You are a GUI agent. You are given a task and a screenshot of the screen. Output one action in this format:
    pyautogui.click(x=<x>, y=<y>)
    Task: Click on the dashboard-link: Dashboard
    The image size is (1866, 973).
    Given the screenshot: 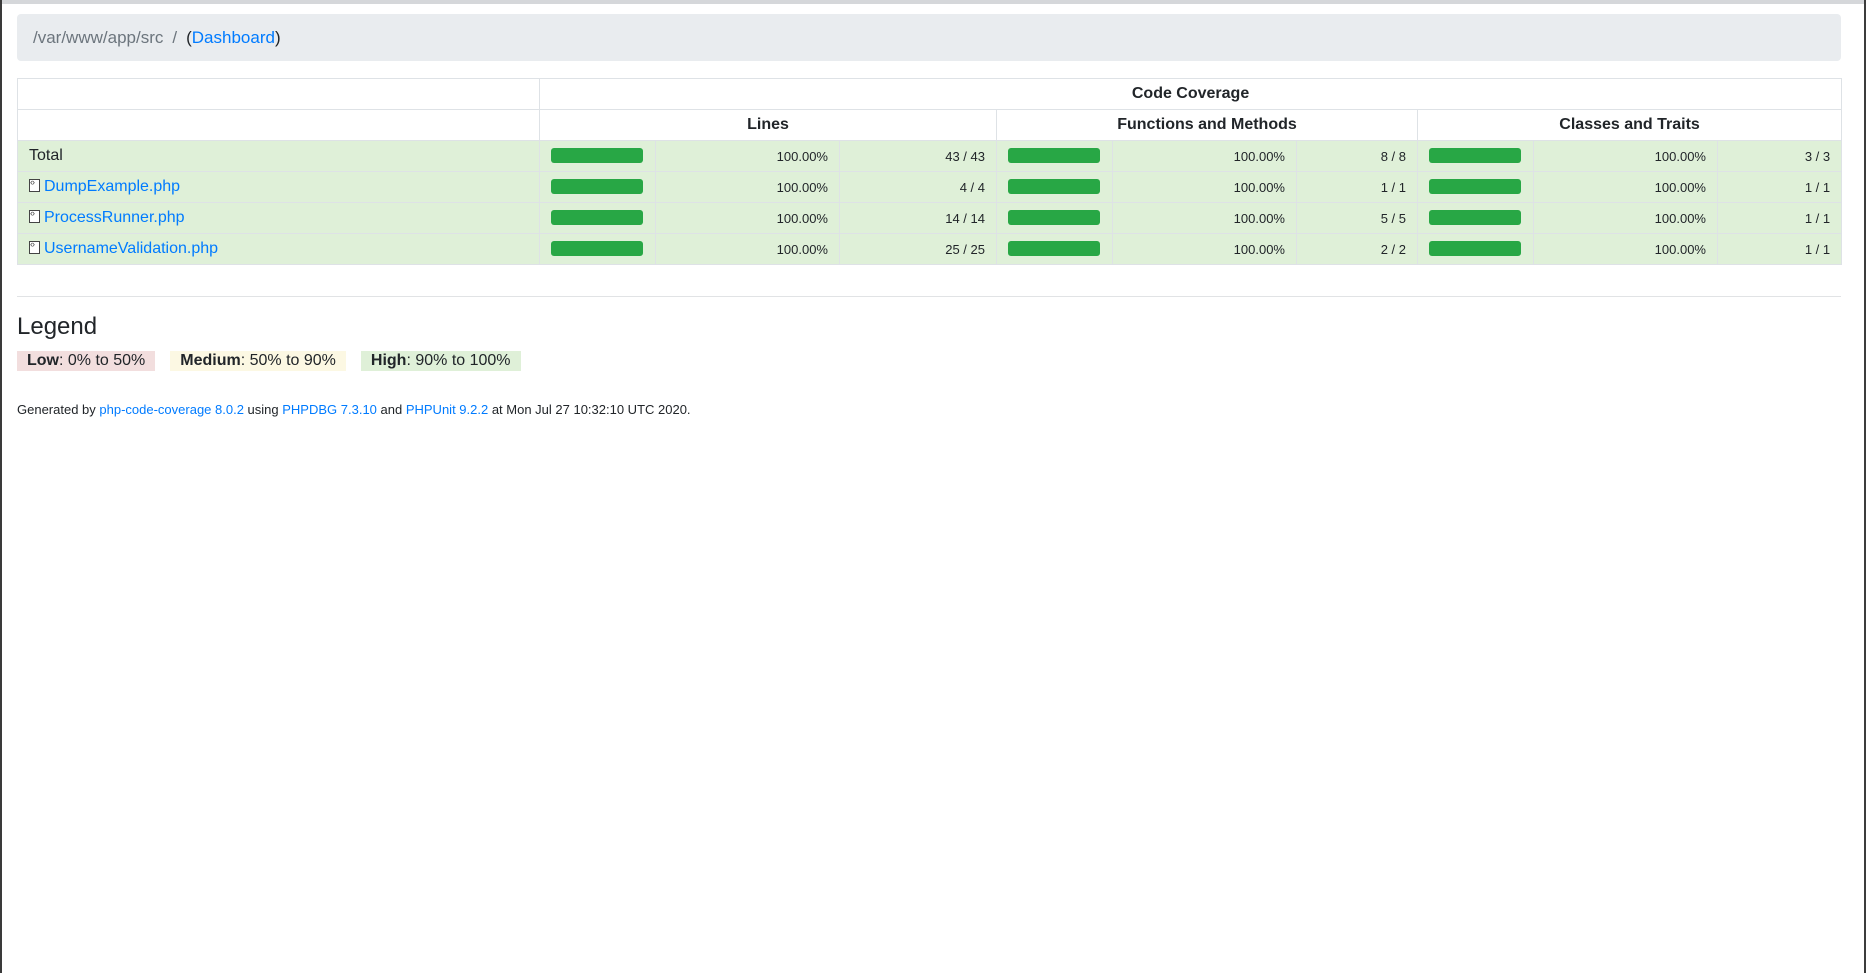 What is the action you would take?
    pyautogui.click(x=233, y=38)
    